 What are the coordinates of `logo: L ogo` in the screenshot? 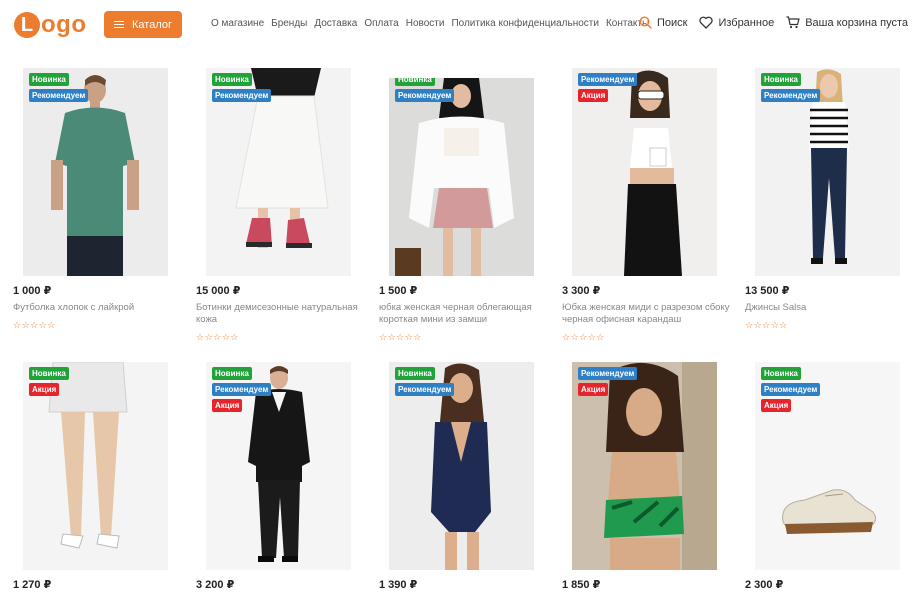 It's located at (50, 25).